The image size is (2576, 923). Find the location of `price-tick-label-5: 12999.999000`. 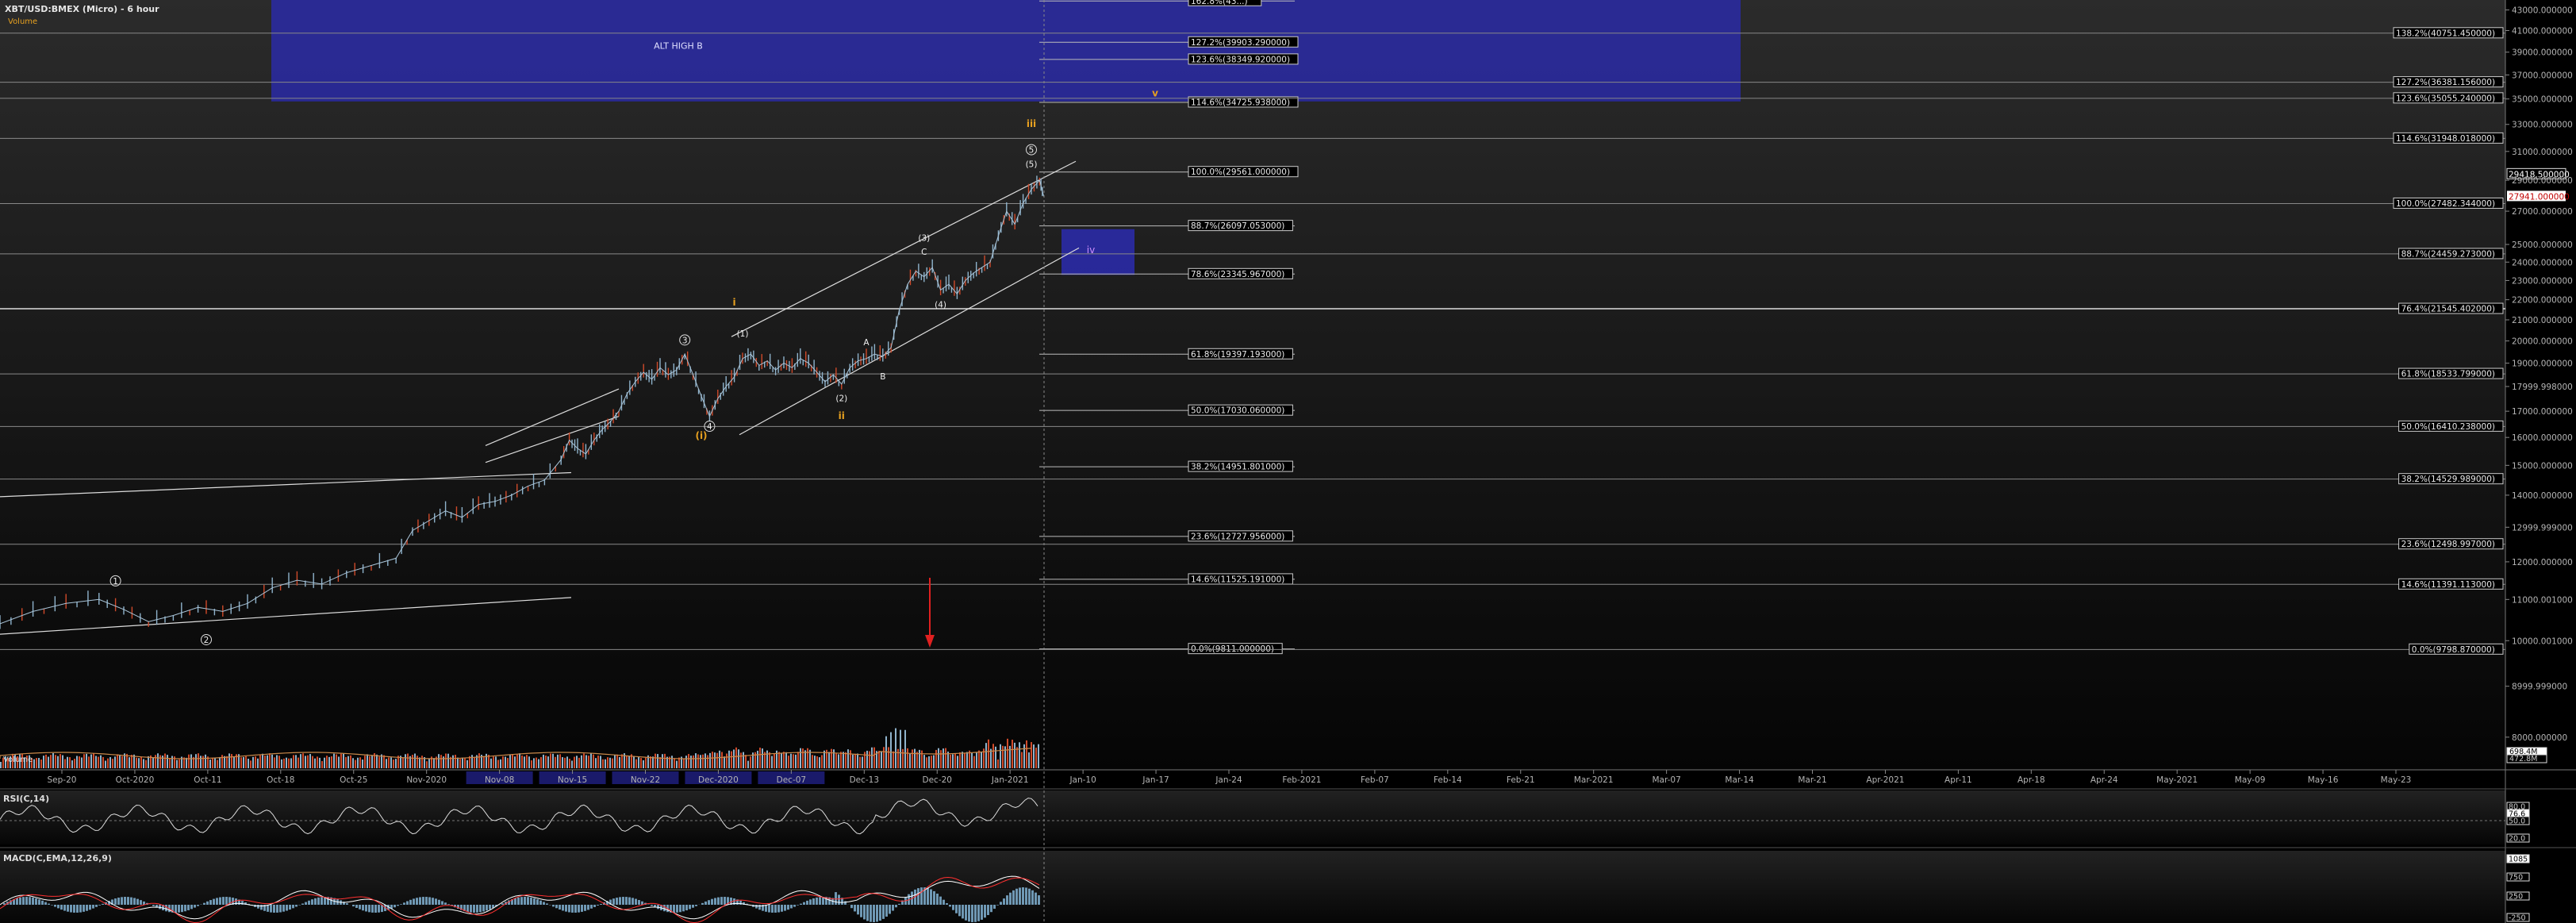

price-tick-label-5: 12999.999000 is located at coordinates (2542, 528).